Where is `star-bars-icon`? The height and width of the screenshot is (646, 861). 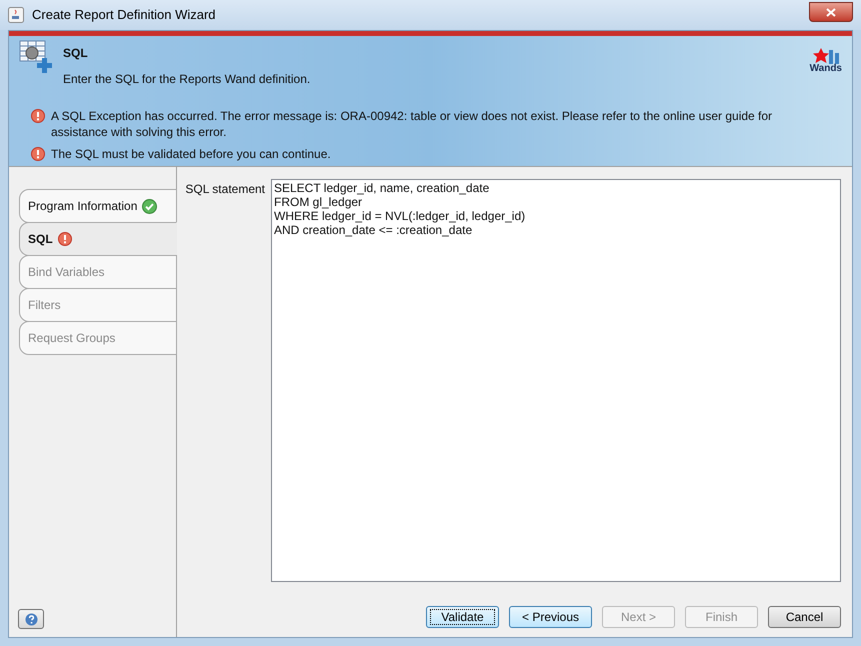
star-bars-icon is located at coordinates (825, 56).